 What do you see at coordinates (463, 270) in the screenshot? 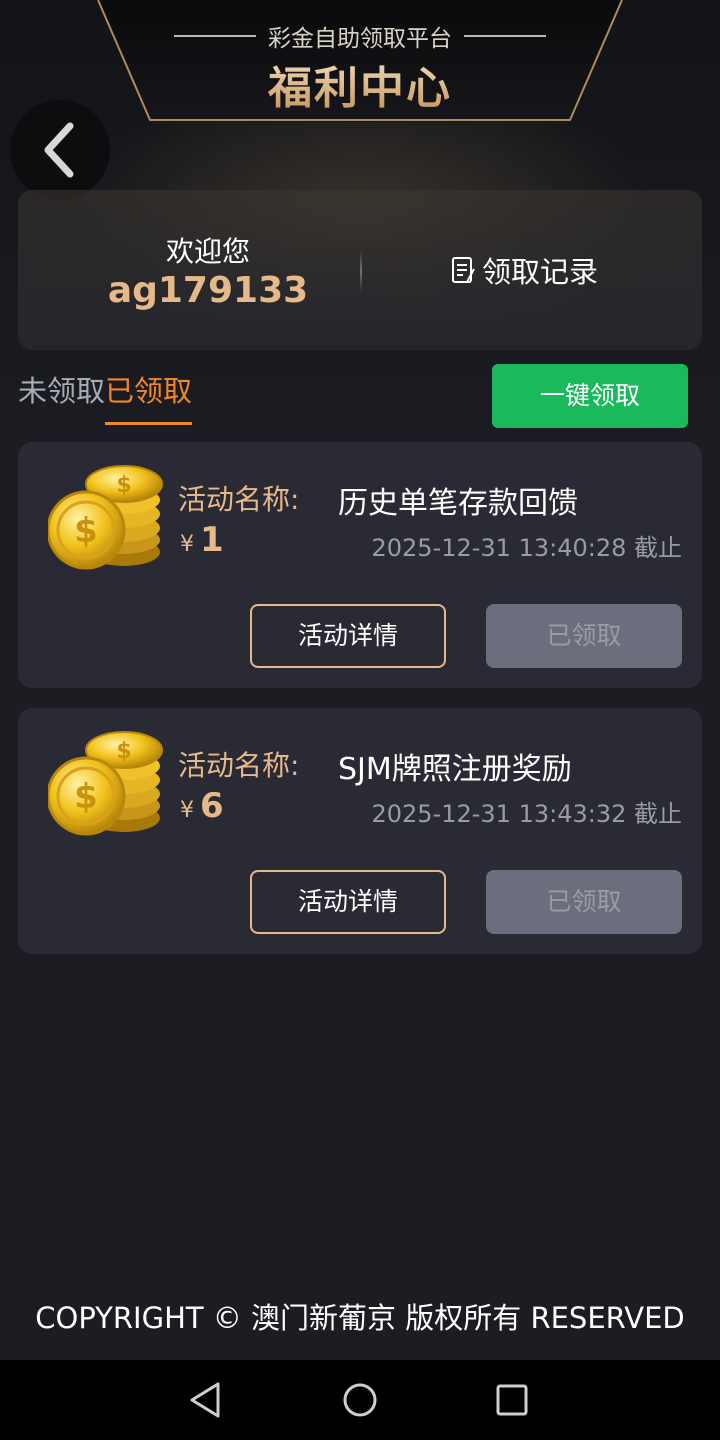
I see `document-icon` at bounding box center [463, 270].